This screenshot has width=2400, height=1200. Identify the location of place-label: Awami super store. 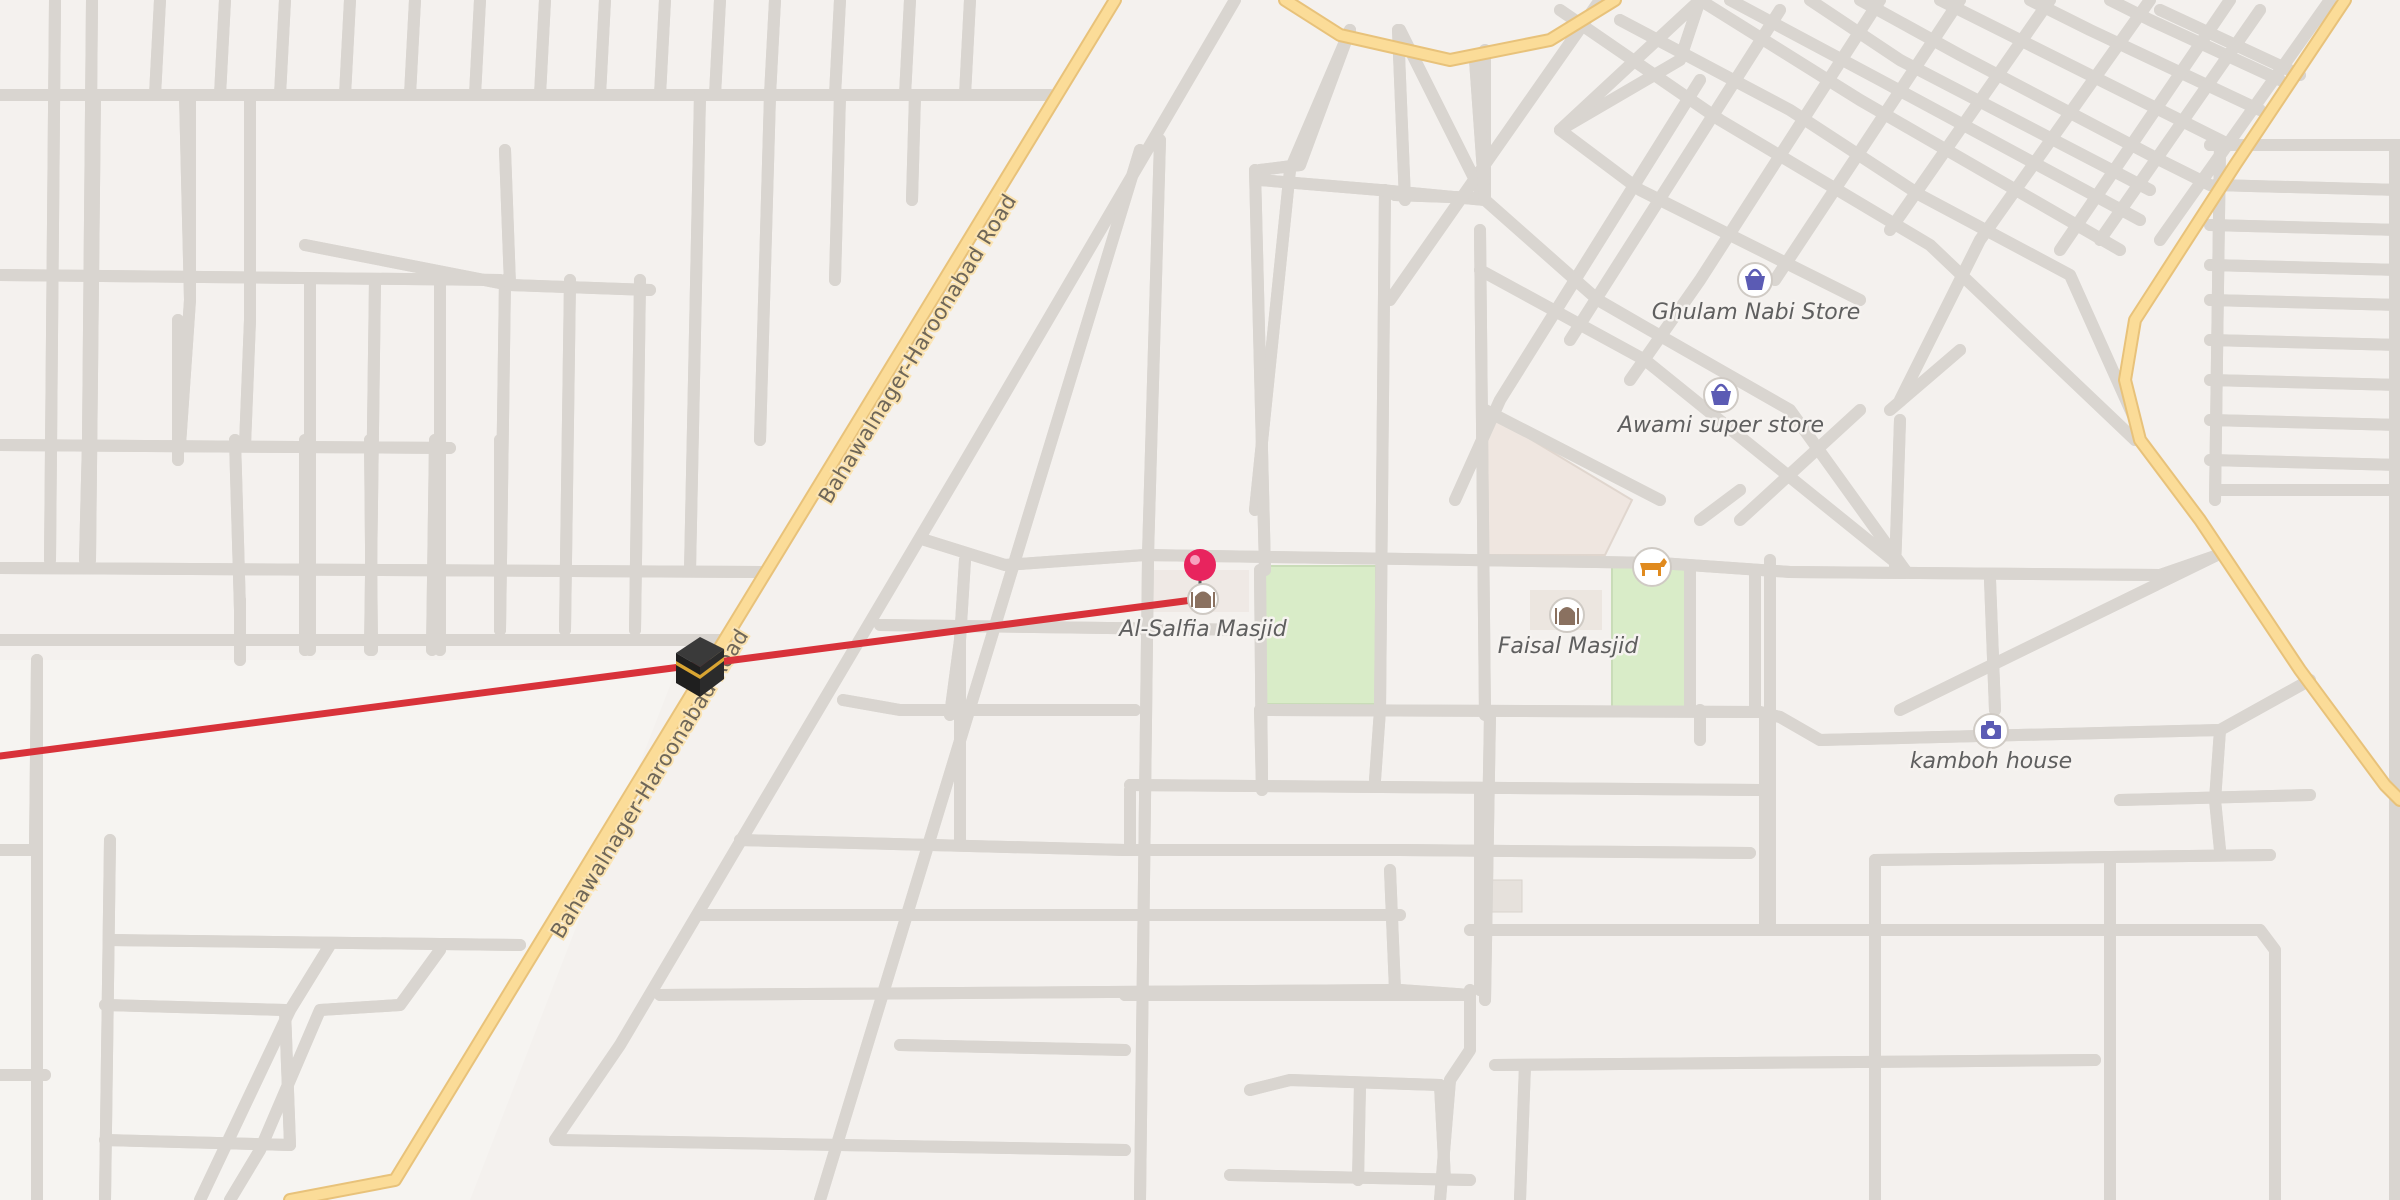
(1720, 425).